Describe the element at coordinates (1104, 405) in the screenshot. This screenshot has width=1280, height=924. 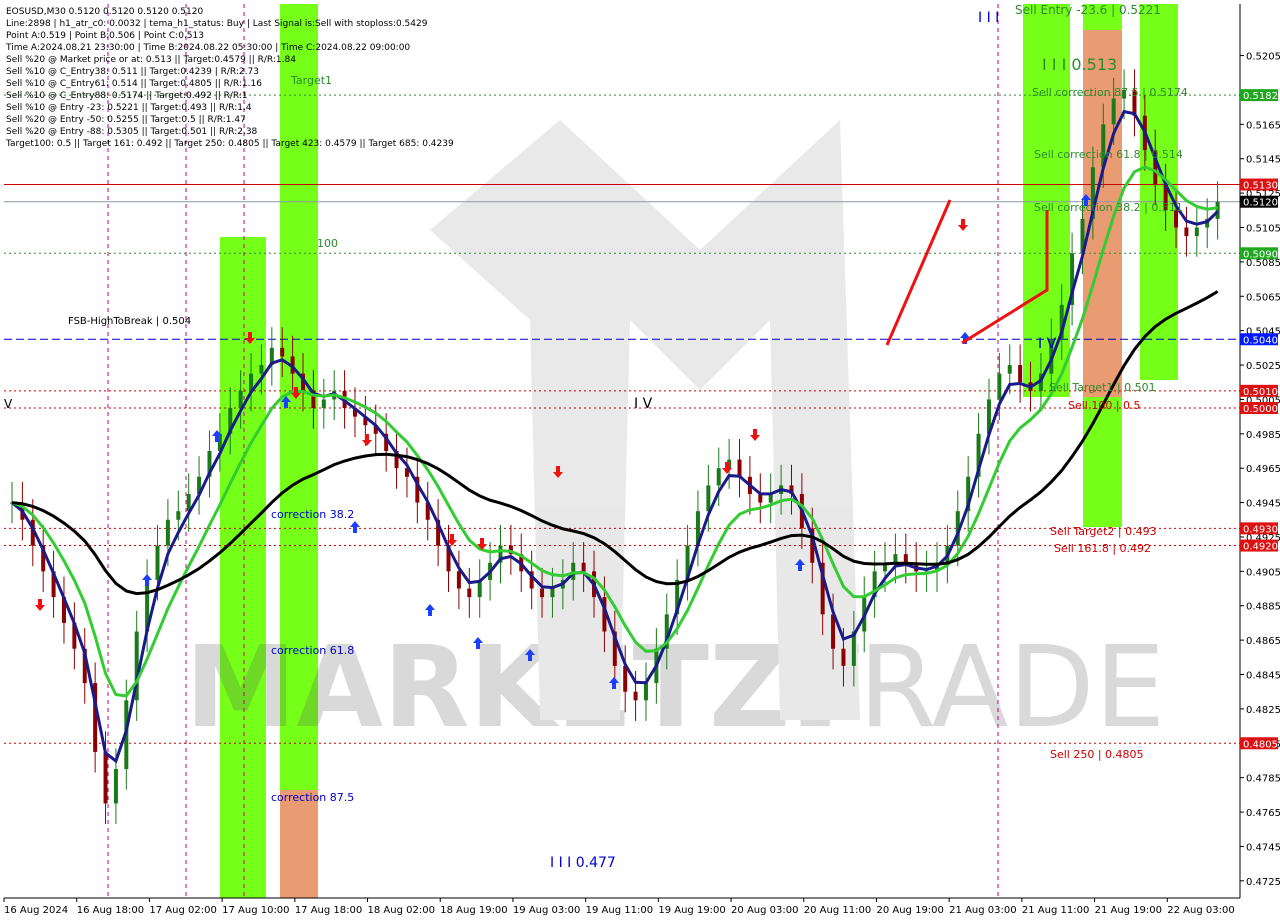
I see `chart-annotation: Sell 100 | 0.5` at that location.